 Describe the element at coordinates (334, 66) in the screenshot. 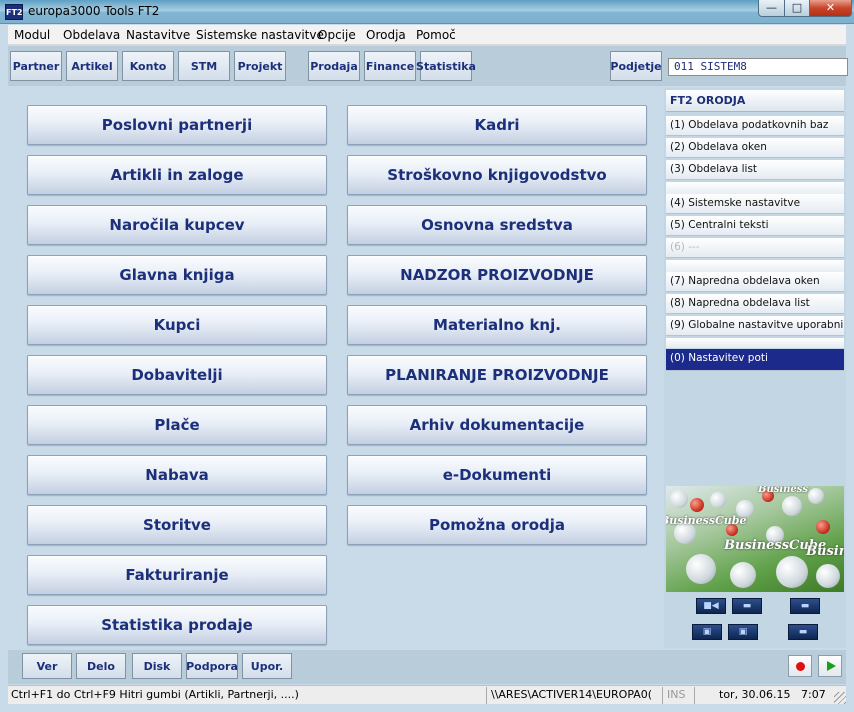

I see `prodaja-button: Prodaja` at that location.